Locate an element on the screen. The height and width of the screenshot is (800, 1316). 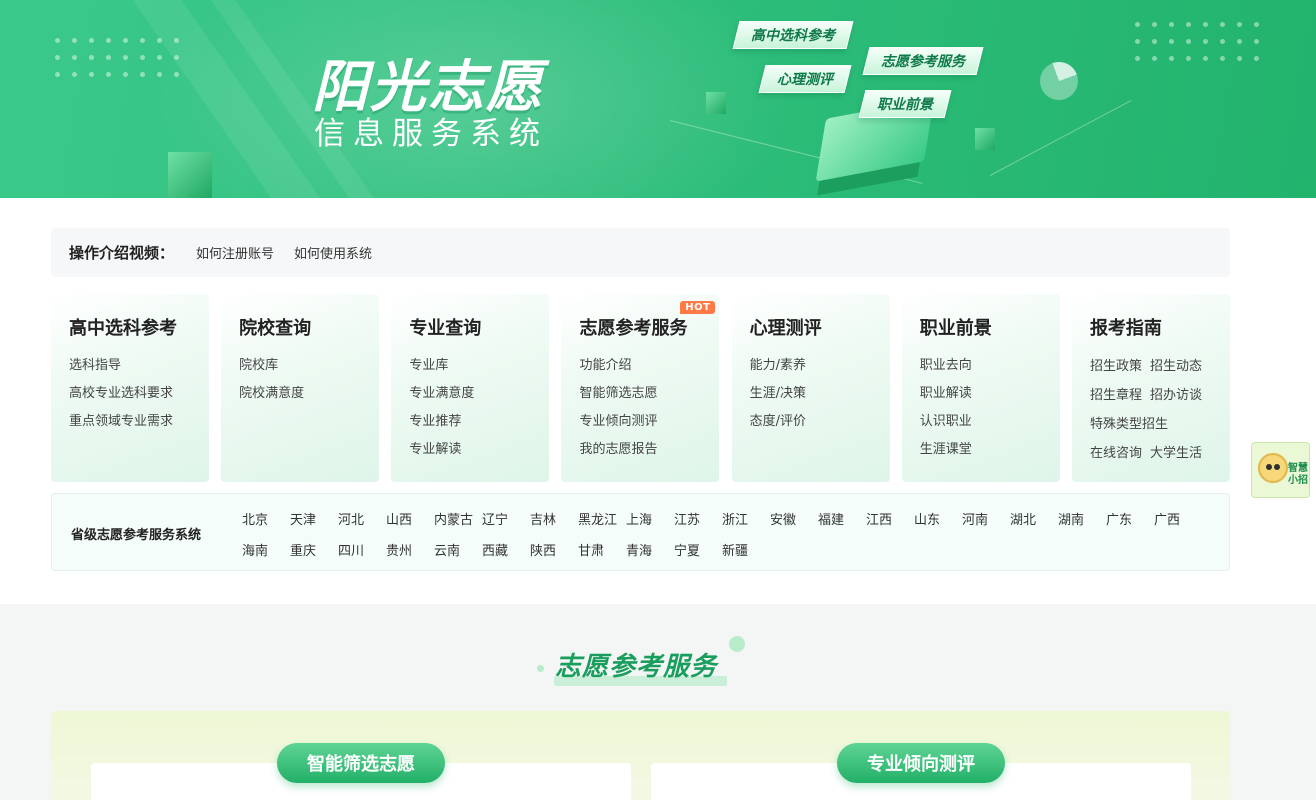
card-link: 选科指导 is located at coordinates (139, 366).